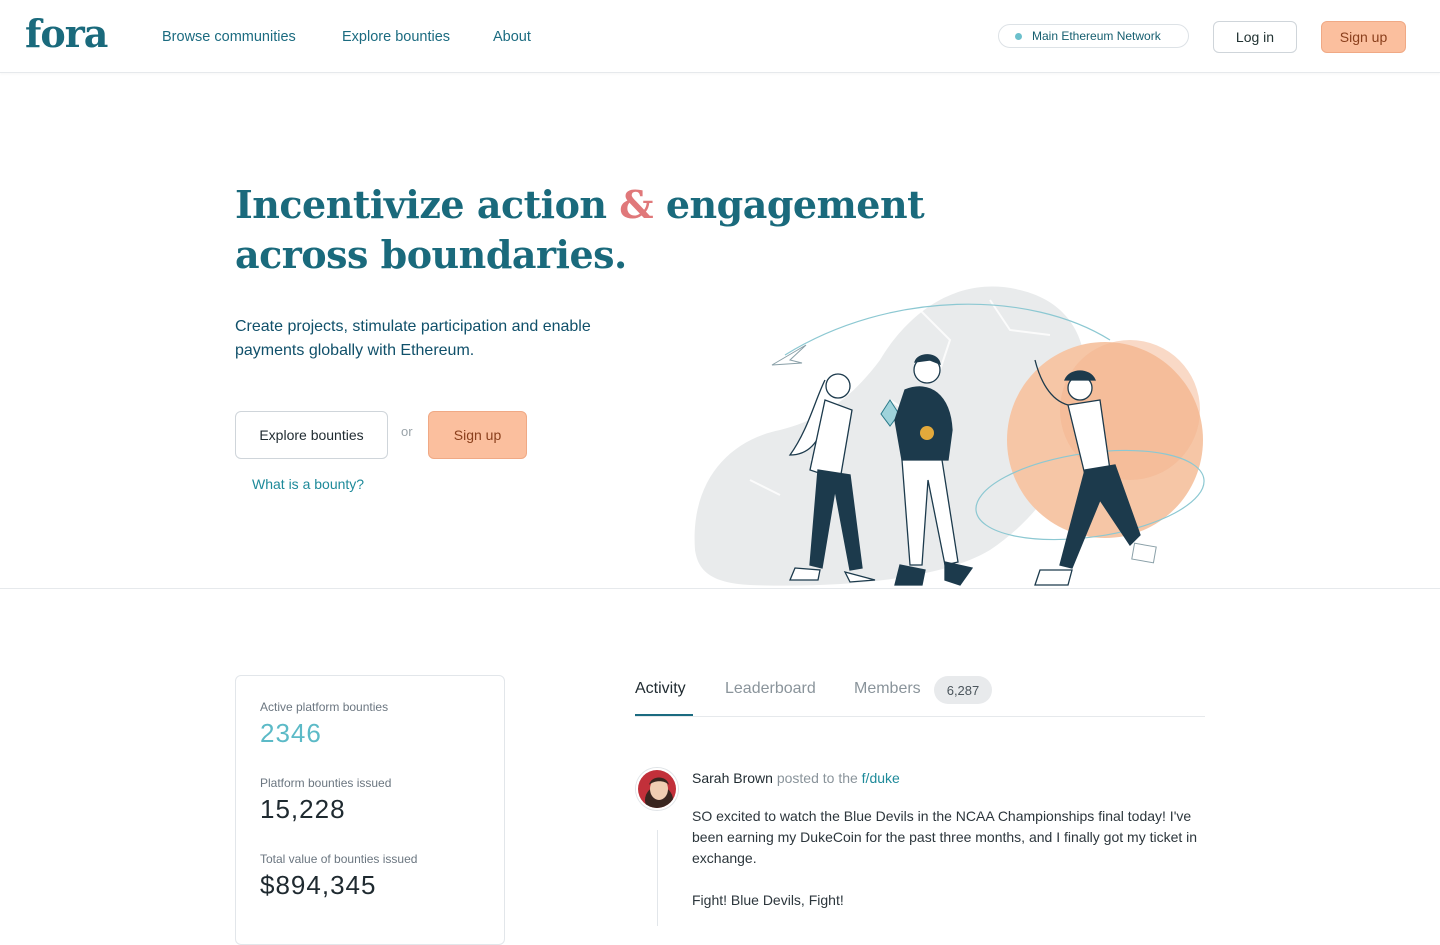 This screenshot has height=945, width=1440. I want to click on members-count-badge: 6,287, so click(963, 690).